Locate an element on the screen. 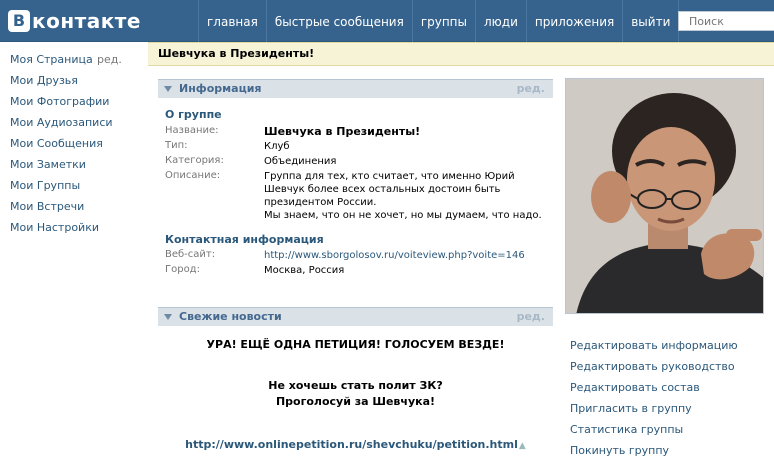 The width and height of the screenshot is (774, 471). sidebar-item-my-page: Моя Страница ред. is located at coordinates (75, 62).